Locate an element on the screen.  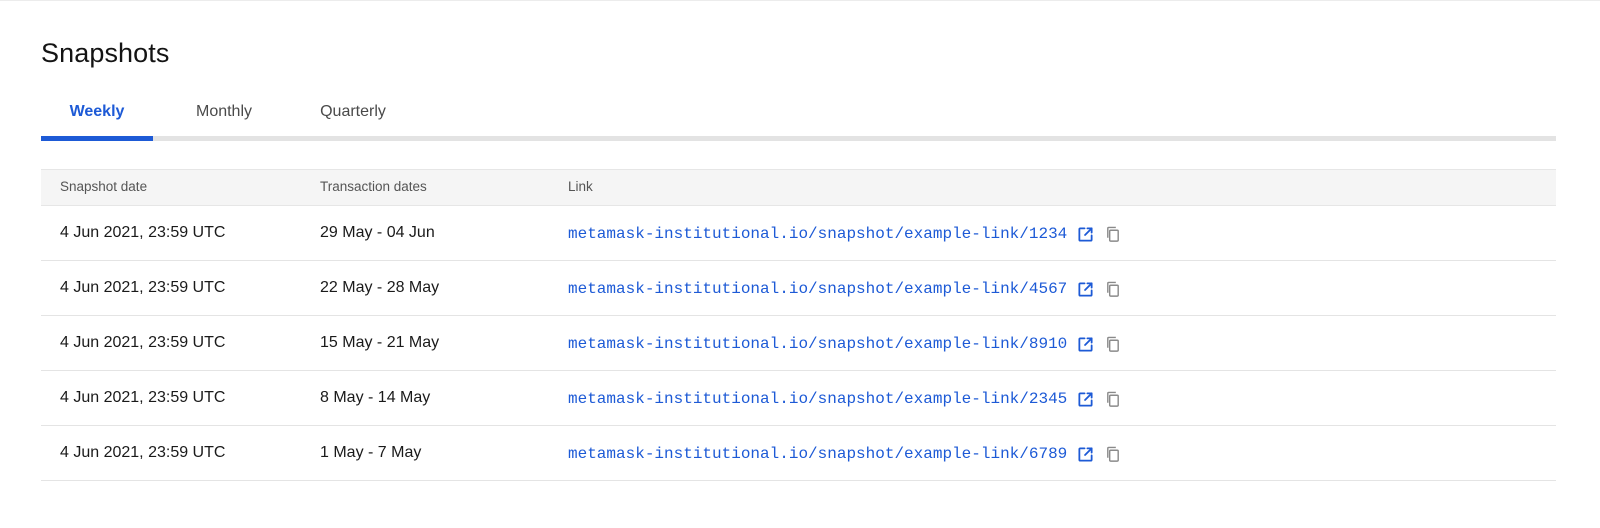
transaction-dates-cell: 8 May - 14 May is located at coordinates (375, 397).